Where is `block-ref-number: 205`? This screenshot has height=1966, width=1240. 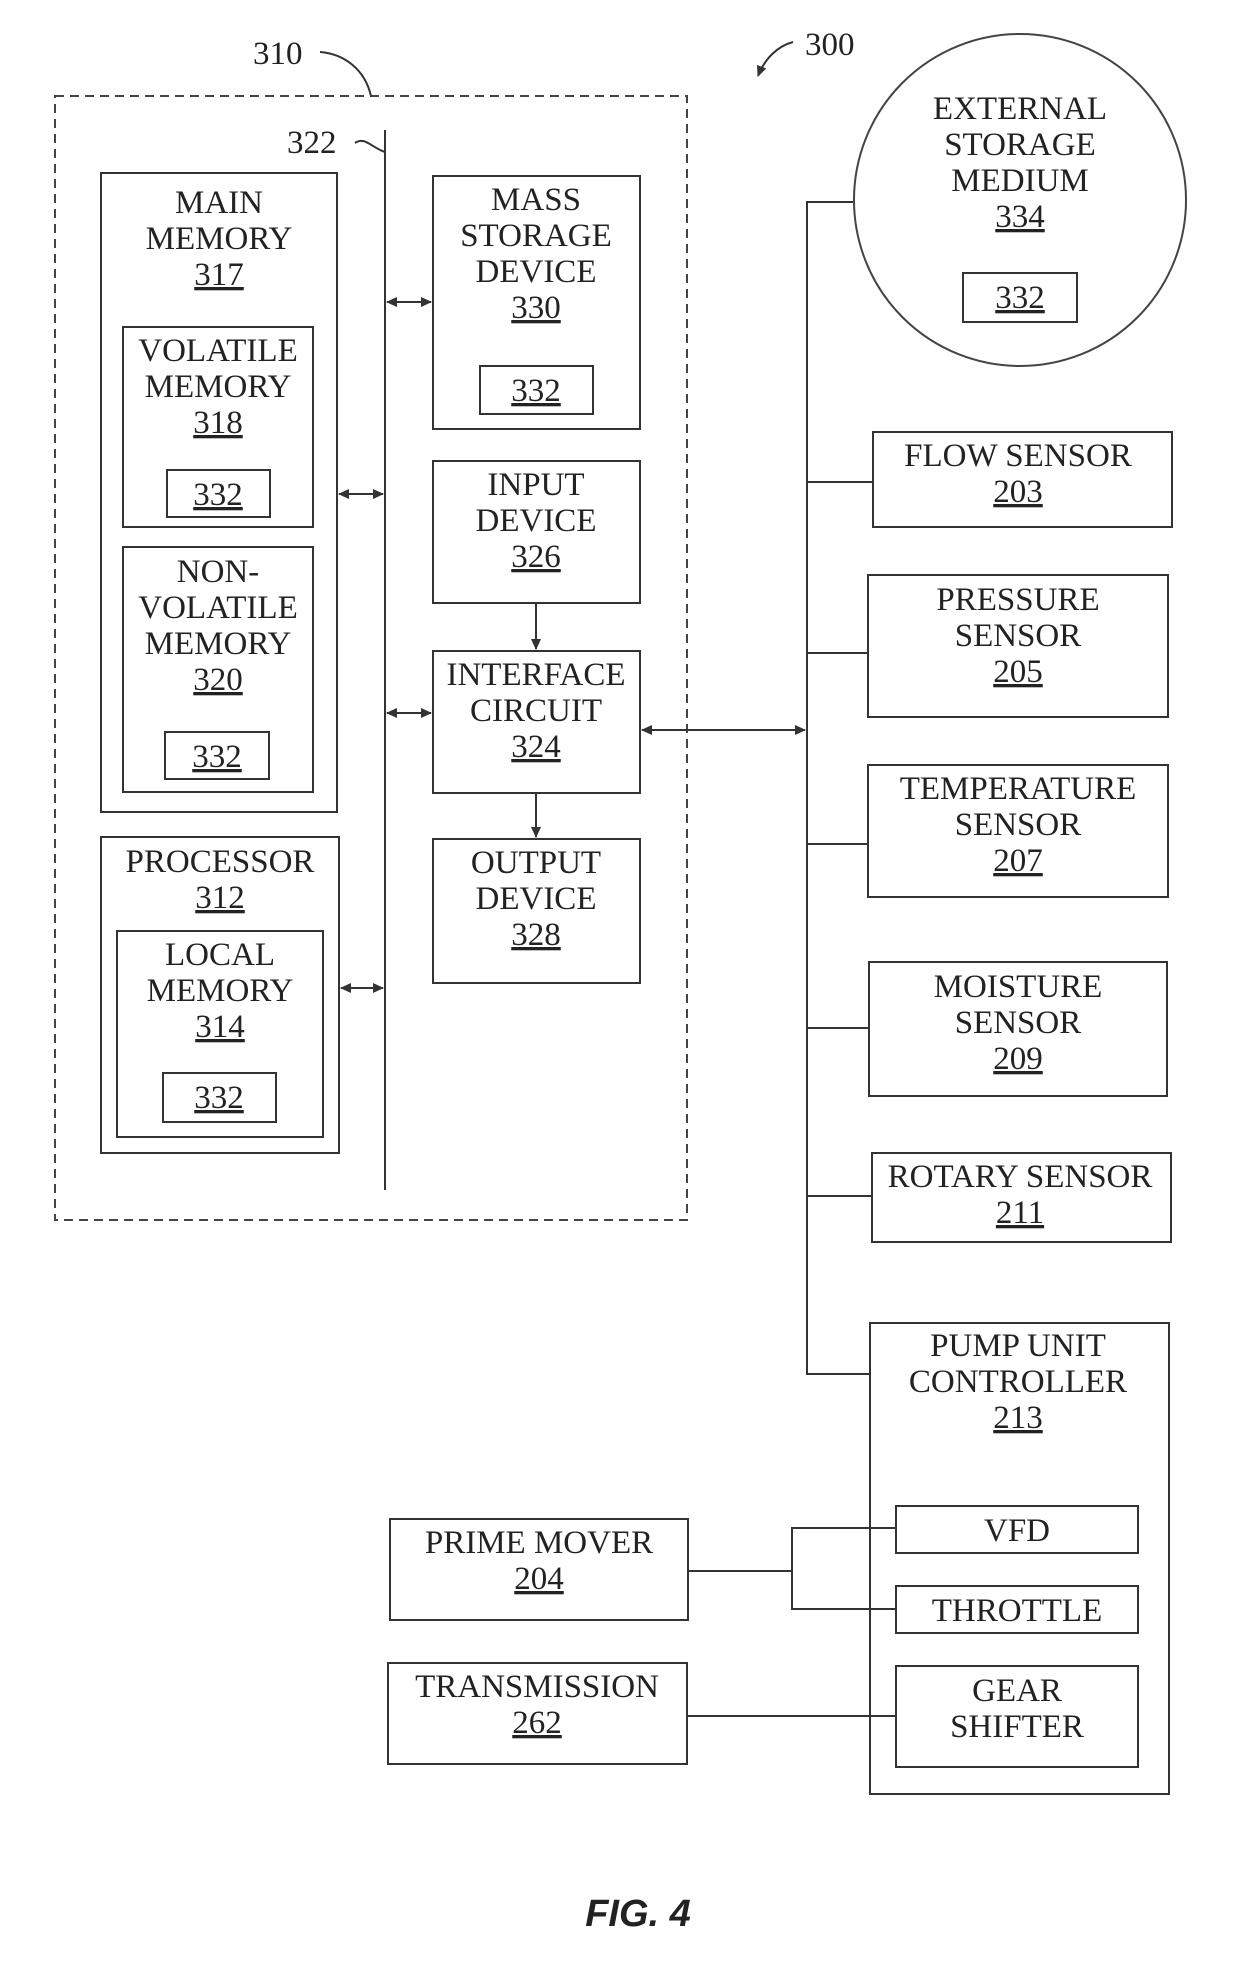 block-ref-number: 205 is located at coordinates (1018, 672).